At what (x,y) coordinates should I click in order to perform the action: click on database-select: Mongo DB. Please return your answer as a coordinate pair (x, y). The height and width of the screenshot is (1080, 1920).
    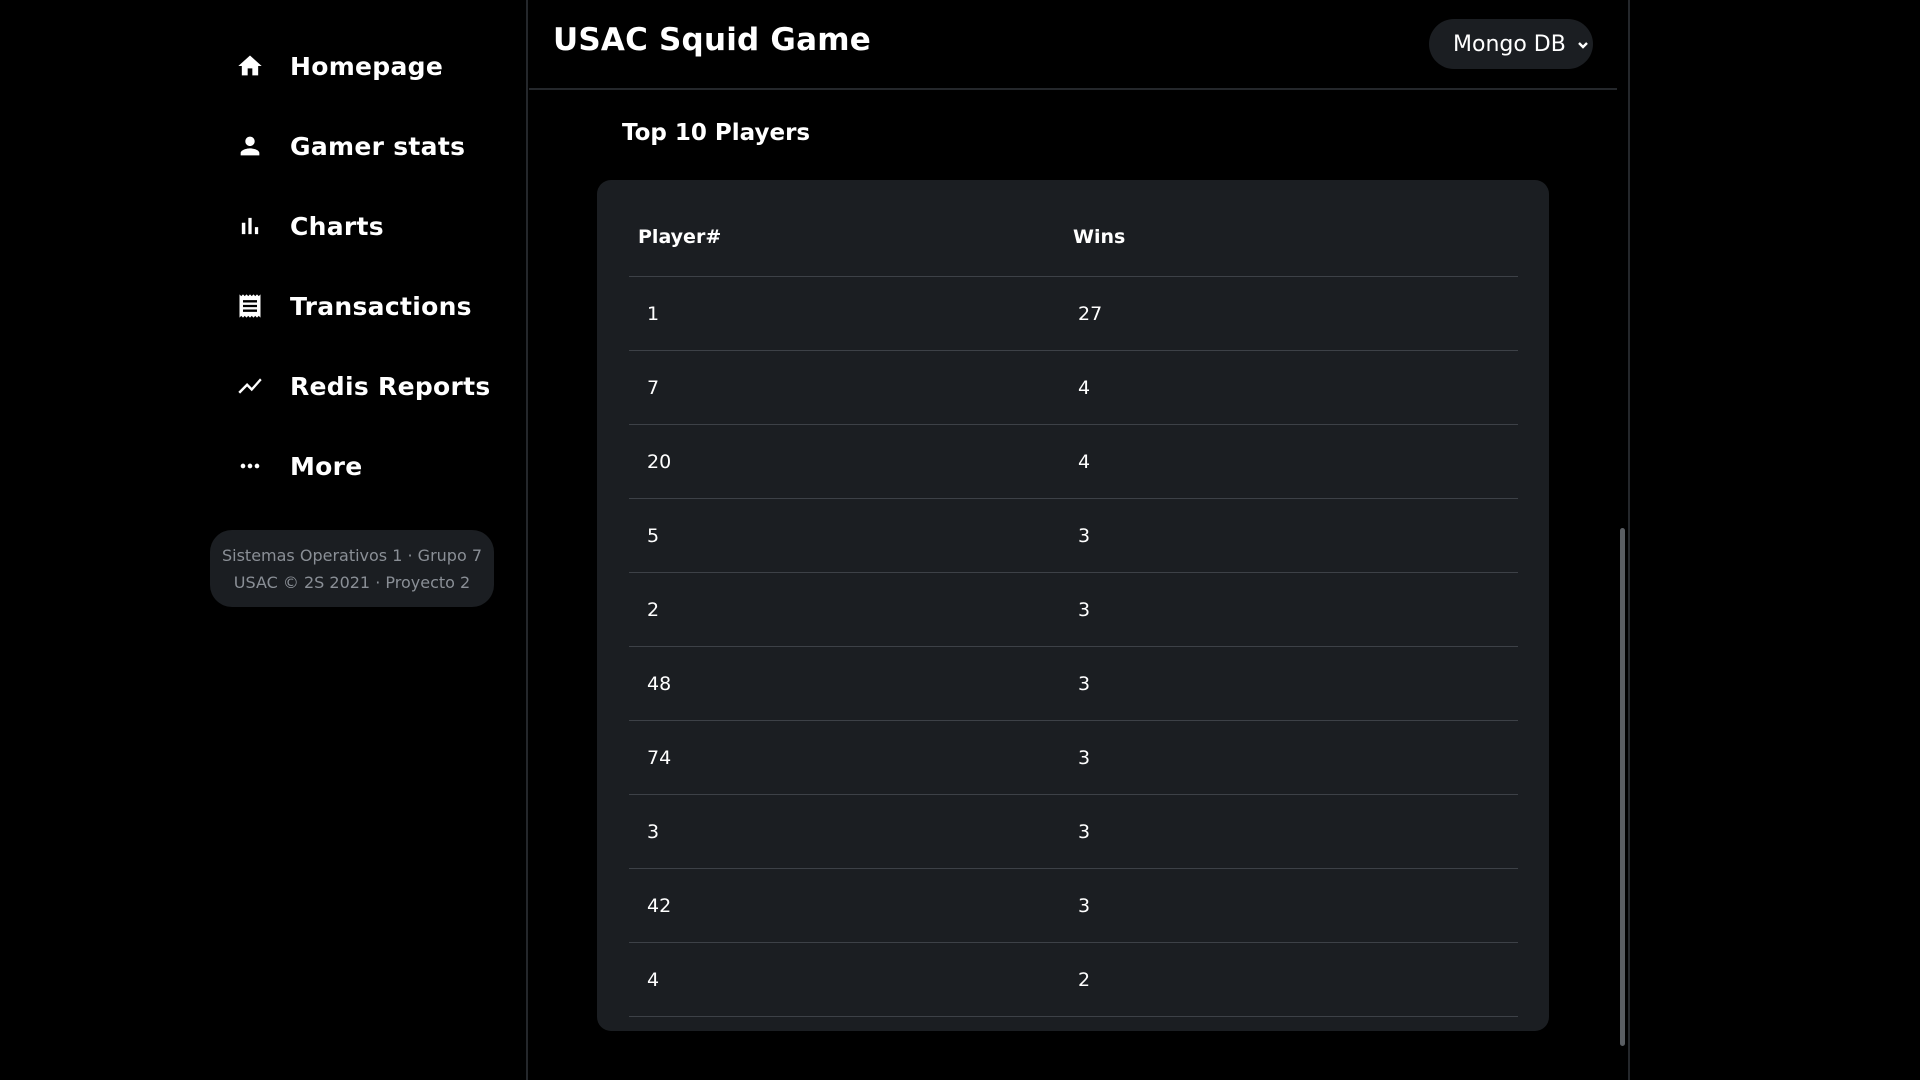
    Looking at the image, I should click on (1511, 44).